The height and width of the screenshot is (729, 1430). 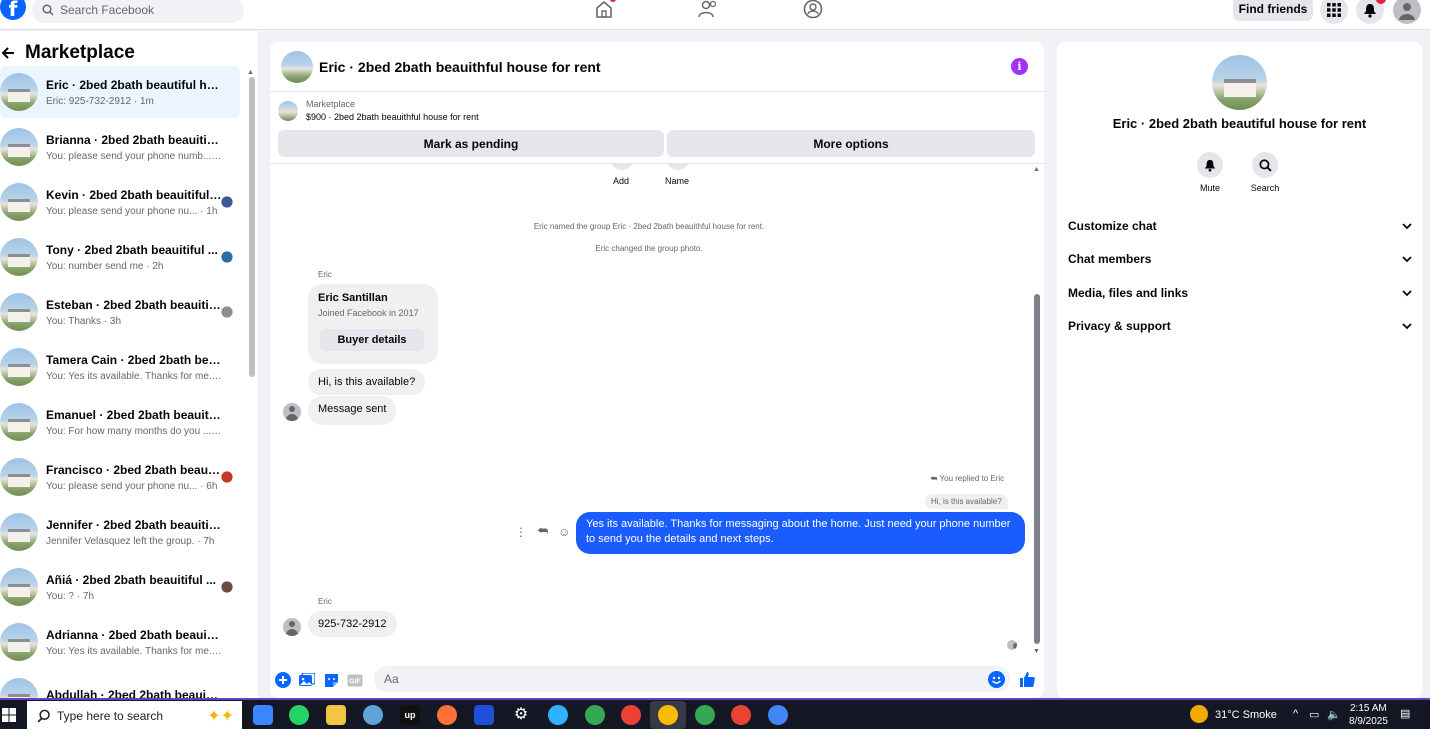 I want to click on weather-text: 31°C Smoke, so click(x=1246, y=715).